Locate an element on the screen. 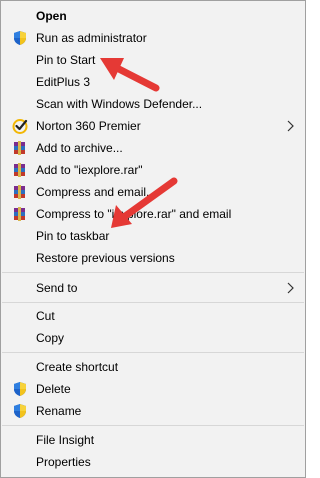  menu-item-run-as-administrator: Run as administrator is located at coordinates (153, 38).